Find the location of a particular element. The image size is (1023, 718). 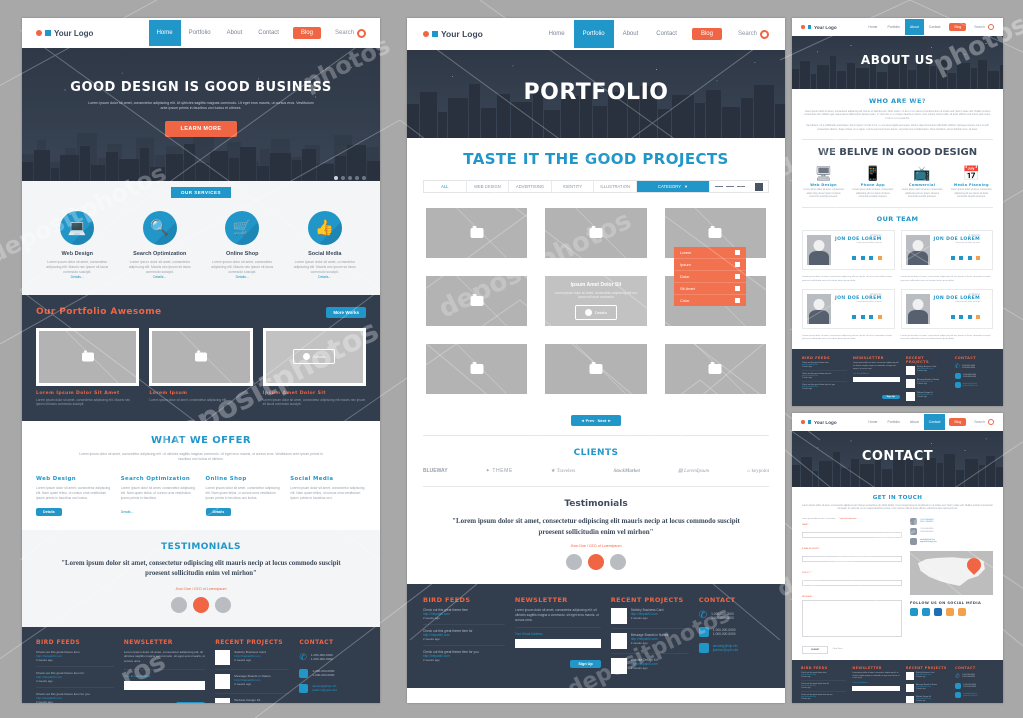

portfolio-thumb is located at coordinates (201, 356).